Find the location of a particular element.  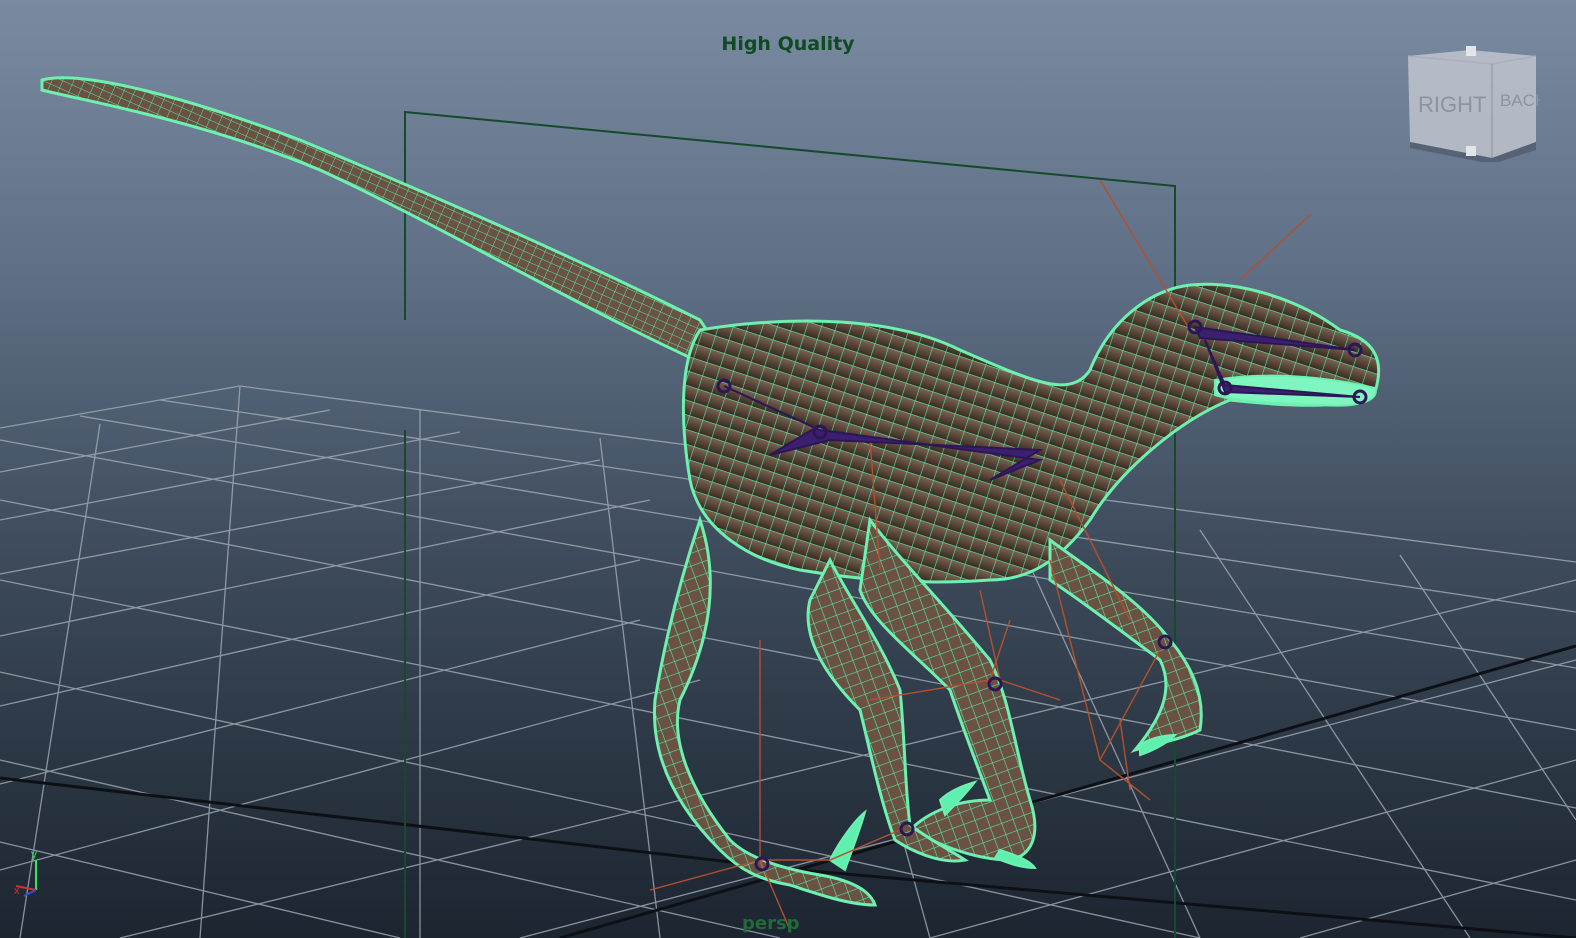

front-leg-far is located at coordinates (1125, 645).